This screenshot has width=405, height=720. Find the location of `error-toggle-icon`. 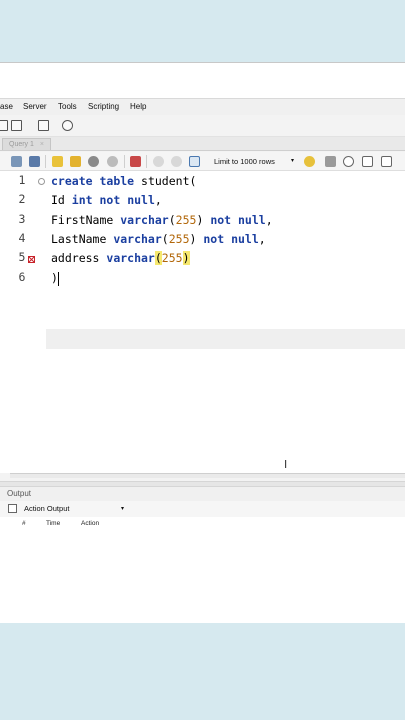

error-toggle-icon is located at coordinates (135, 161).